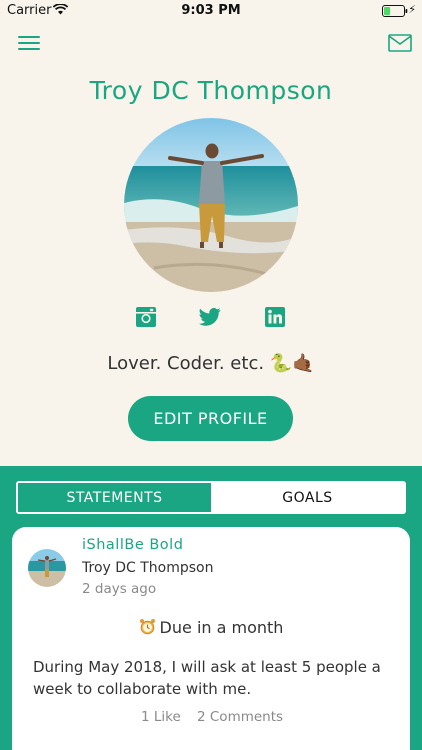 The height and width of the screenshot is (750, 422). I want to click on due-text: Due in a month, so click(221, 627).